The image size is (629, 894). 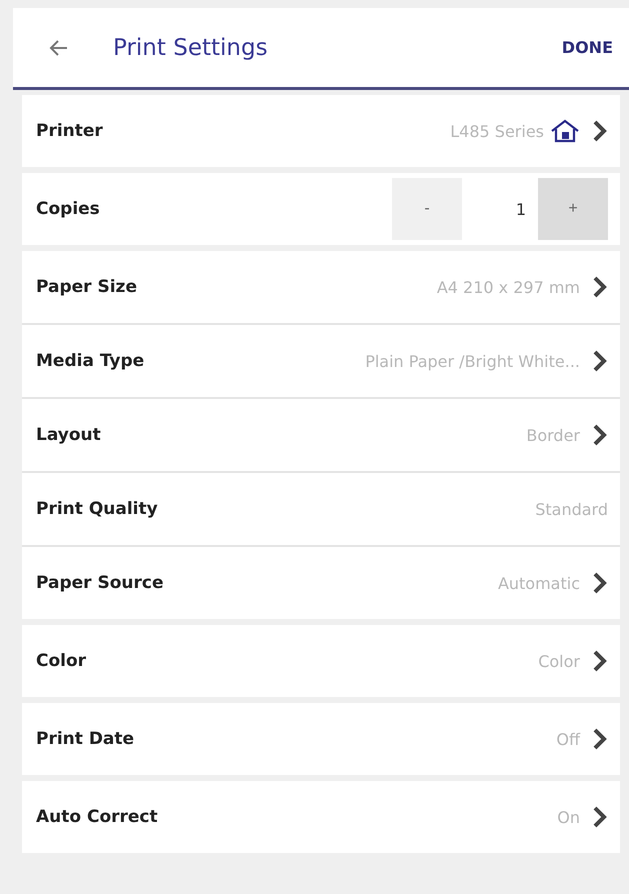 What do you see at coordinates (321, 739) in the screenshot?
I see `settings-row: Print Date Off` at bounding box center [321, 739].